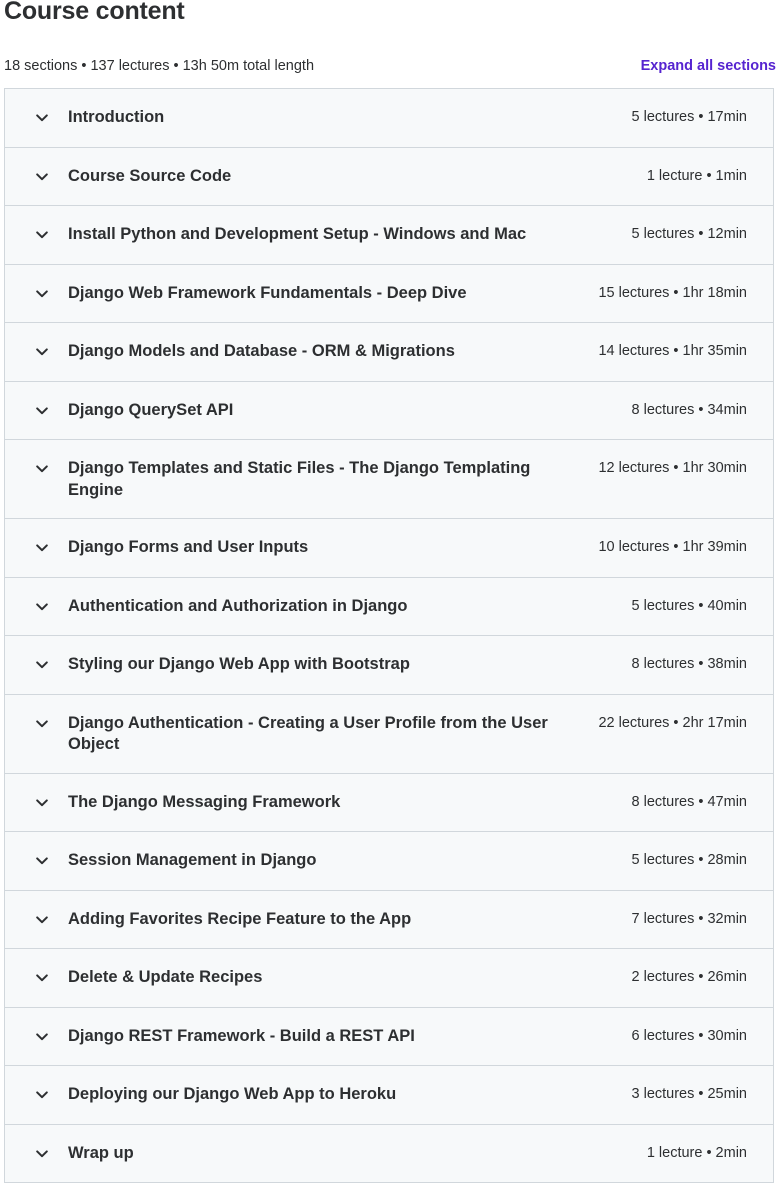 Image resolution: width=780 pixels, height=1185 pixels. I want to click on section-lecture-count: 12 lectures • 1hr 30min, so click(672, 468).